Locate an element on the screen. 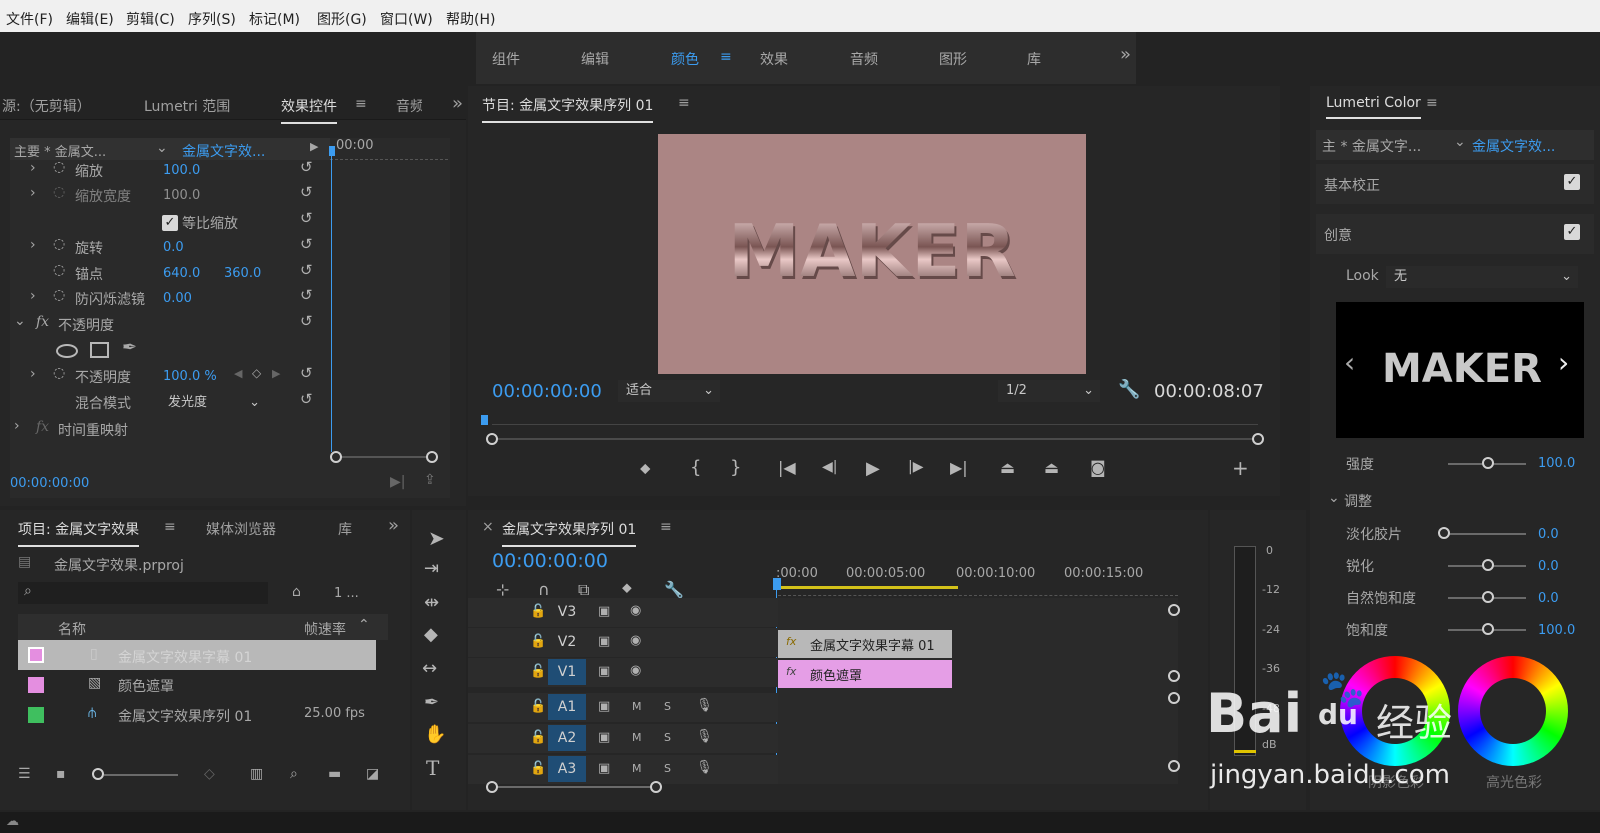 This screenshot has width=1600, height=833. tab-library: 库 is located at coordinates (345, 529).